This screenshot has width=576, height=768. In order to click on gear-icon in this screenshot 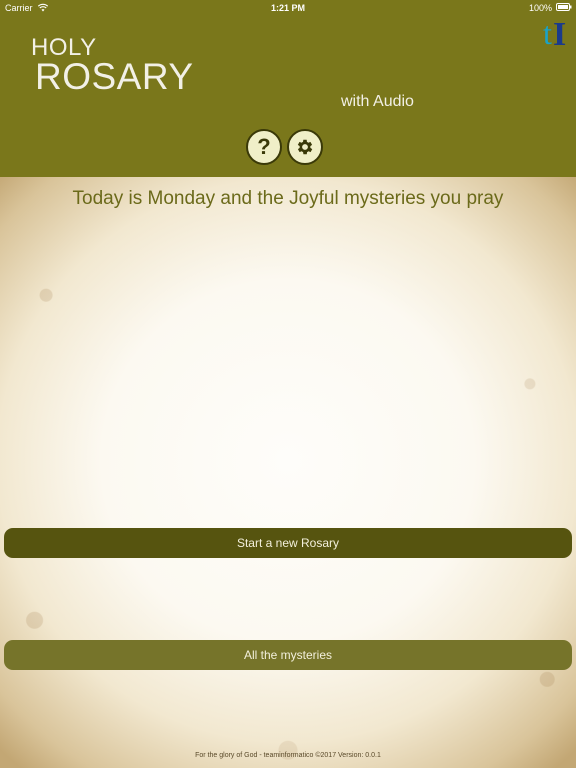, I will do `click(305, 147)`.